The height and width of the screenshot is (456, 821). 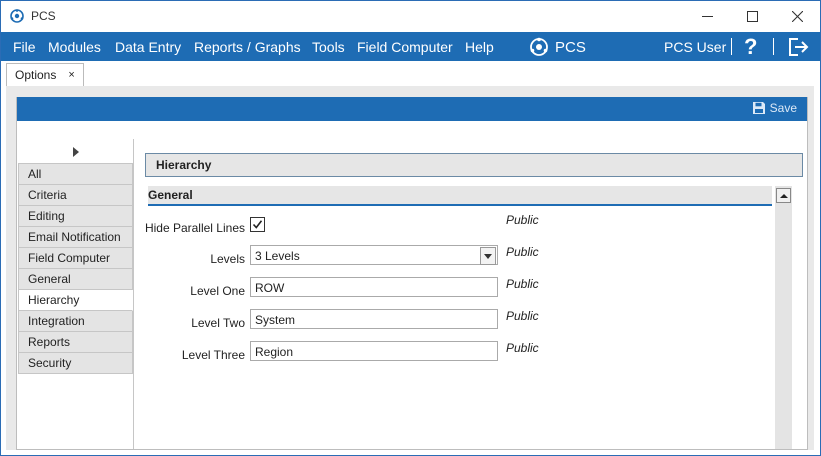 I want to click on nav-item-email-notification: Email Notification, so click(x=75, y=237).